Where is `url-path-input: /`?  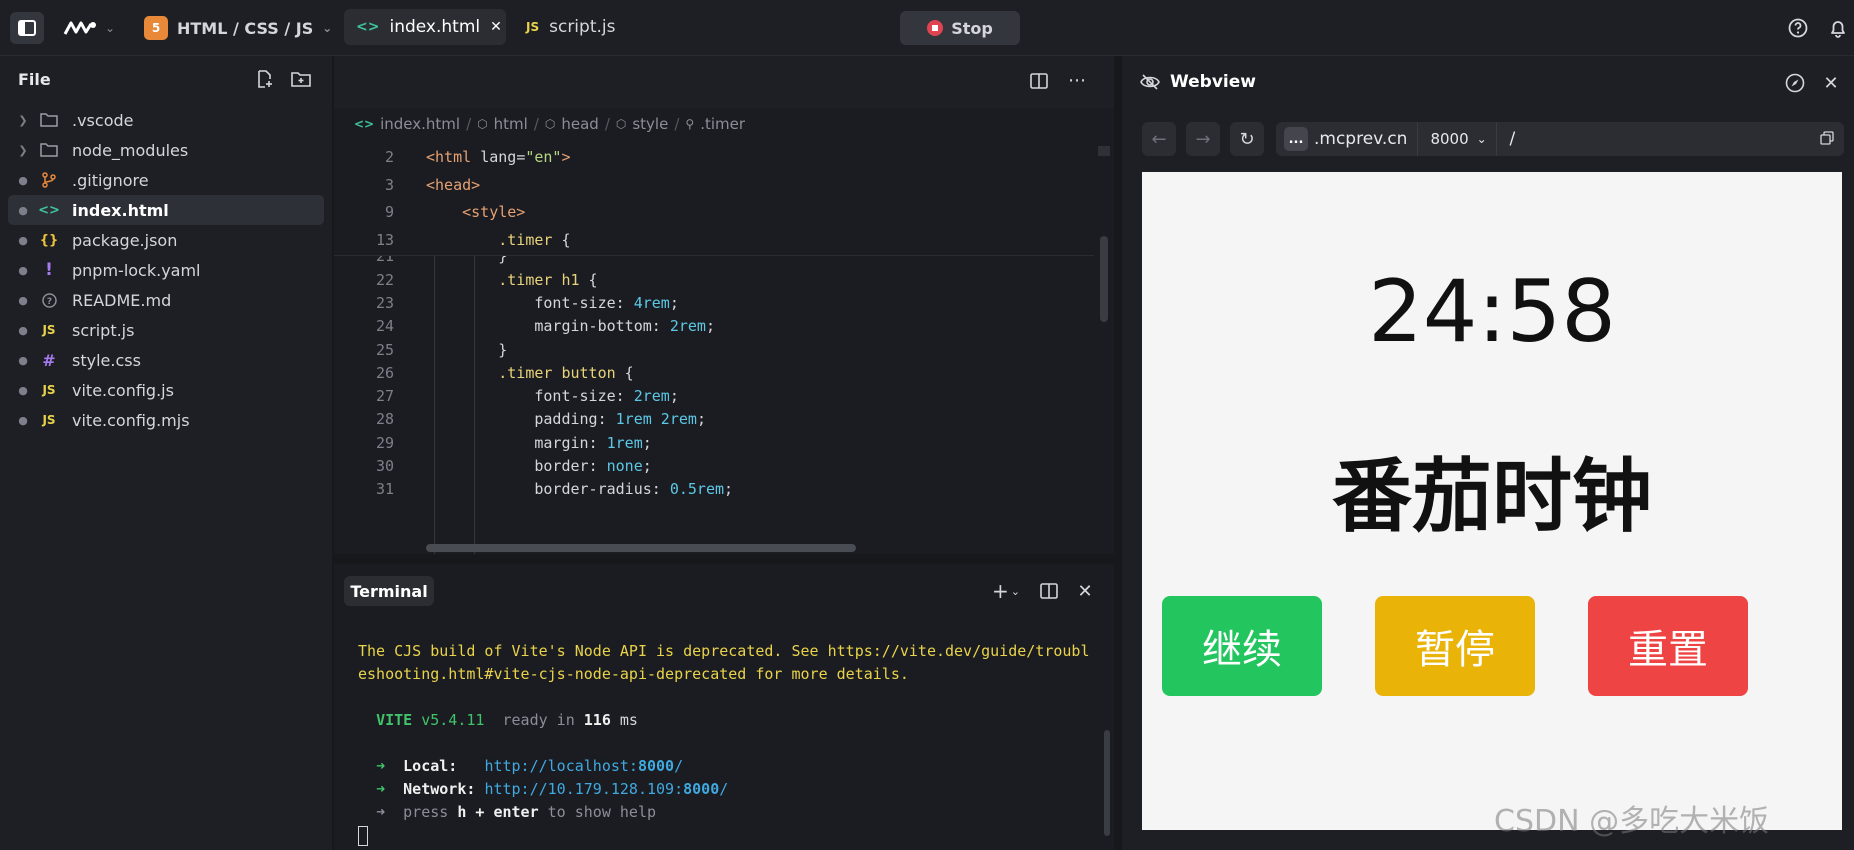
url-path-input: / is located at coordinates (1512, 139).